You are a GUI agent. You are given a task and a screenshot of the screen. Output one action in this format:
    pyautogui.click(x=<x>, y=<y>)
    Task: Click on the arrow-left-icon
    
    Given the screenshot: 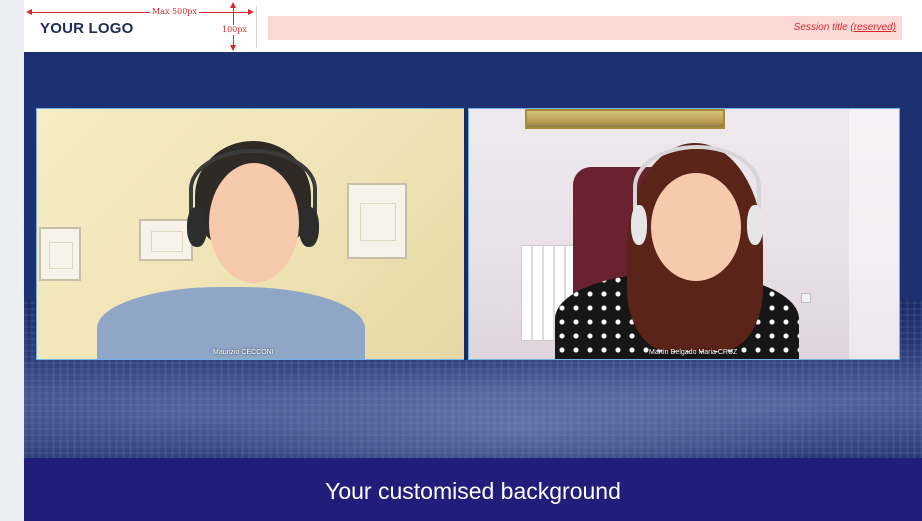 What is the action you would take?
    pyautogui.click(x=29, y=12)
    